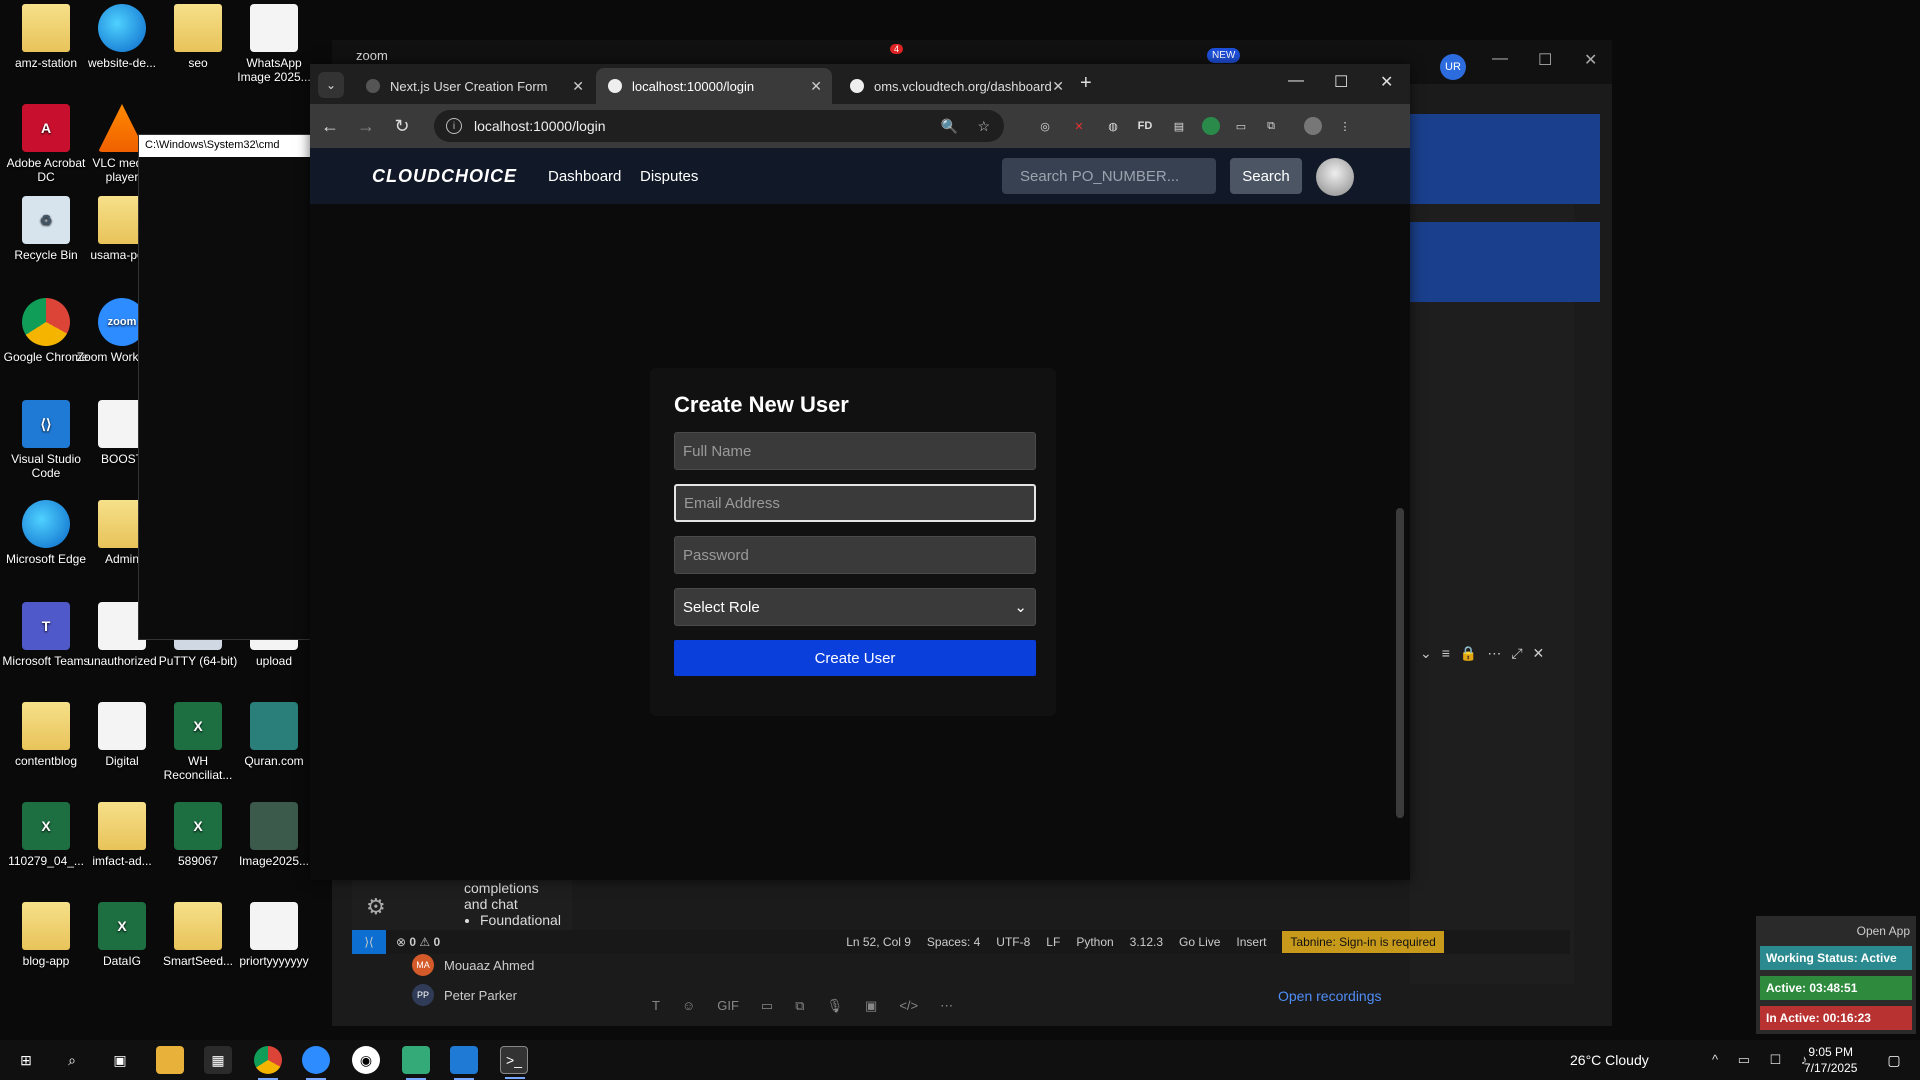 The width and height of the screenshot is (1920, 1080). What do you see at coordinates (1363, 942) in the screenshot?
I see `tabnine-status: Tabnine: Sign-in is required` at bounding box center [1363, 942].